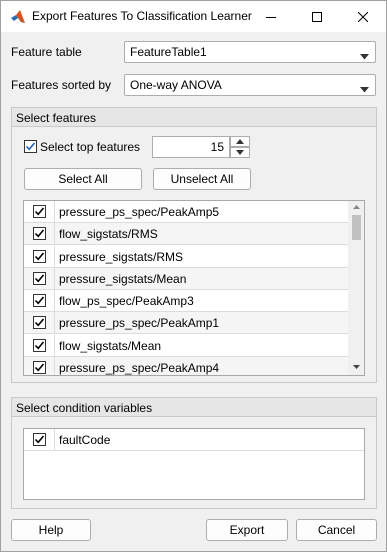 This screenshot has width=387, height=552. What do you see at coordinates (108, 234) in the screenshot?
I see `row-label: flow_sigstats/RMS` at bounding box center [108, 234].